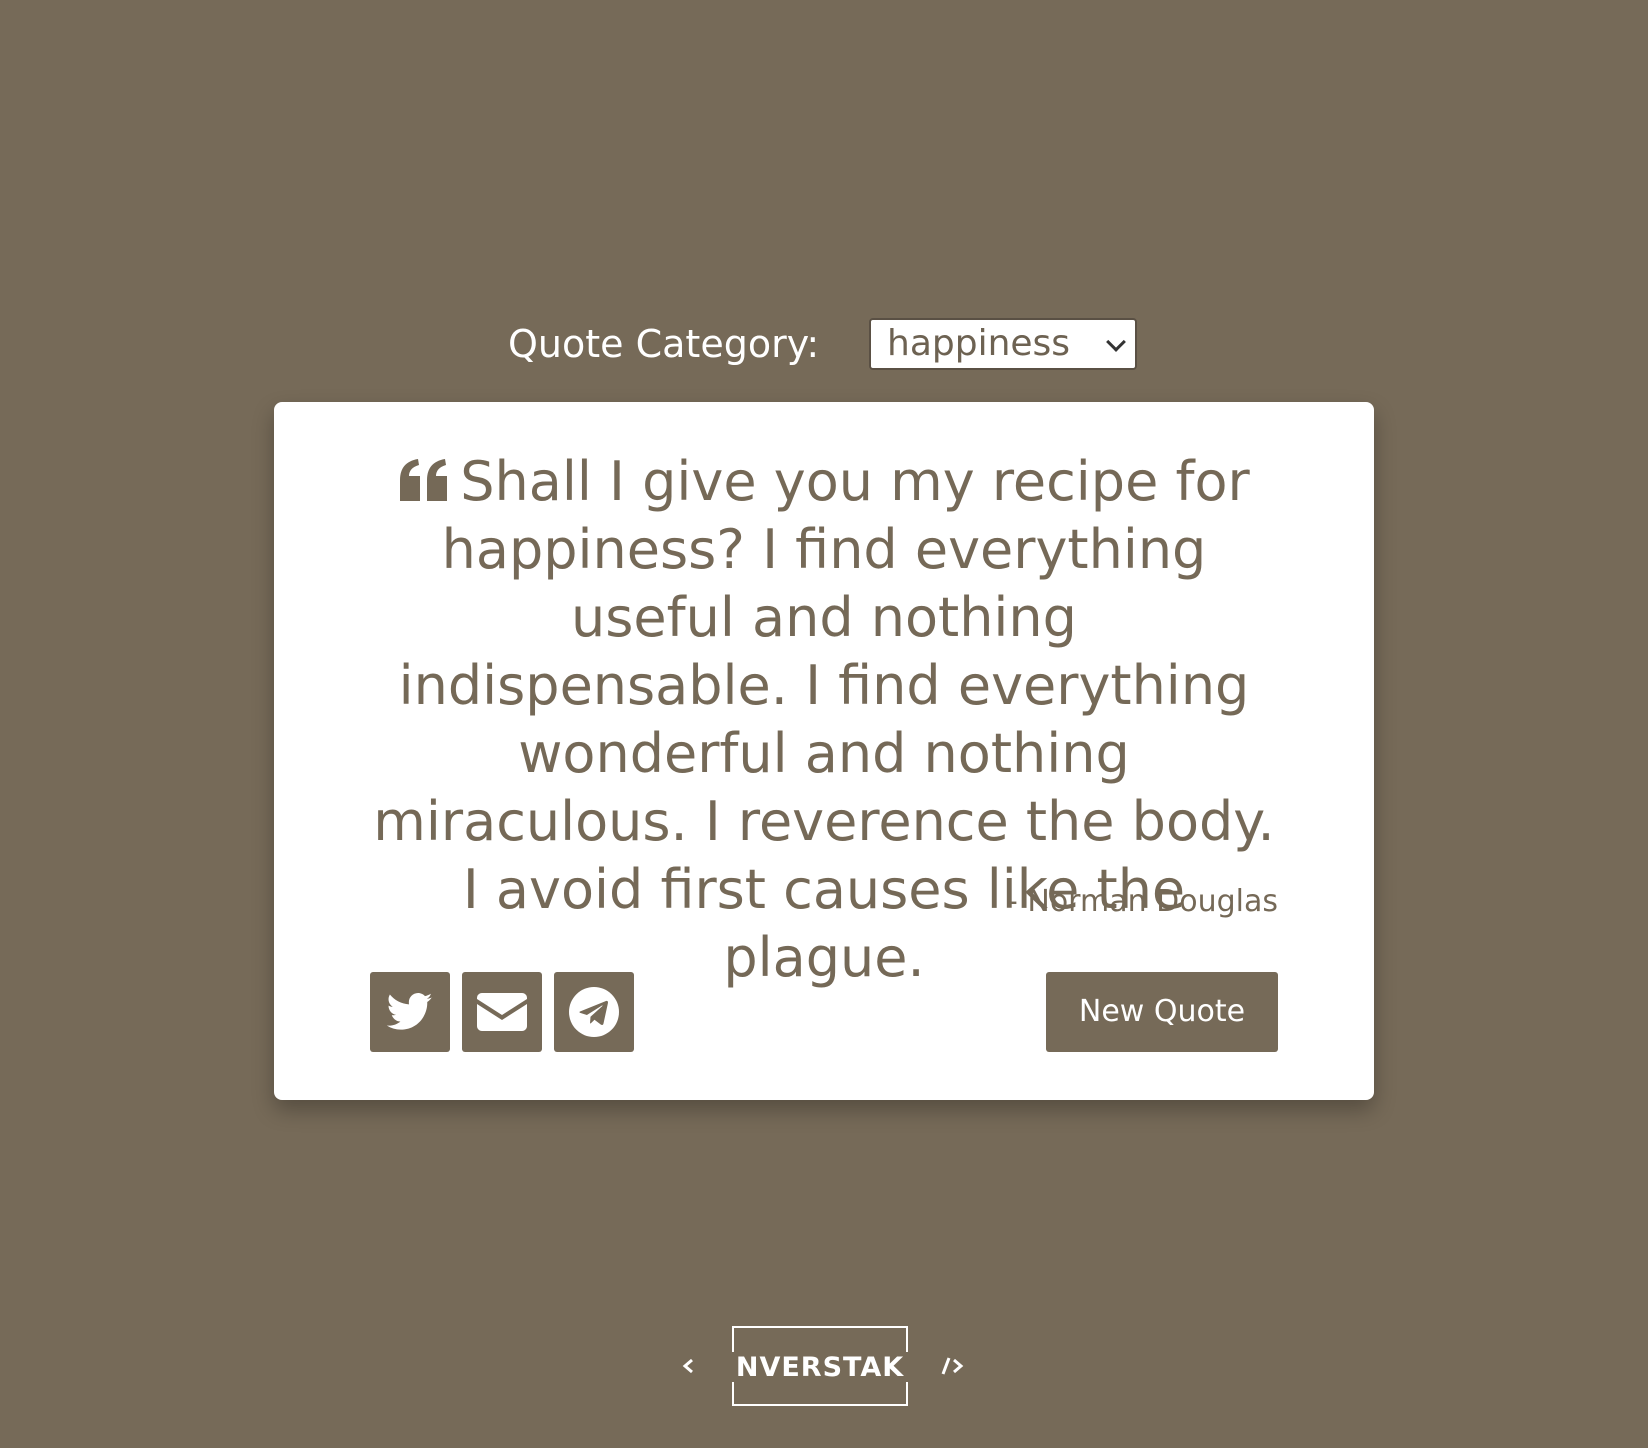 The image size is (1648, 1448). What do you see at coordinates (664, 344) in the screenshot?
I see `category-label: Quote Category:` at bounding box center [664, 344].